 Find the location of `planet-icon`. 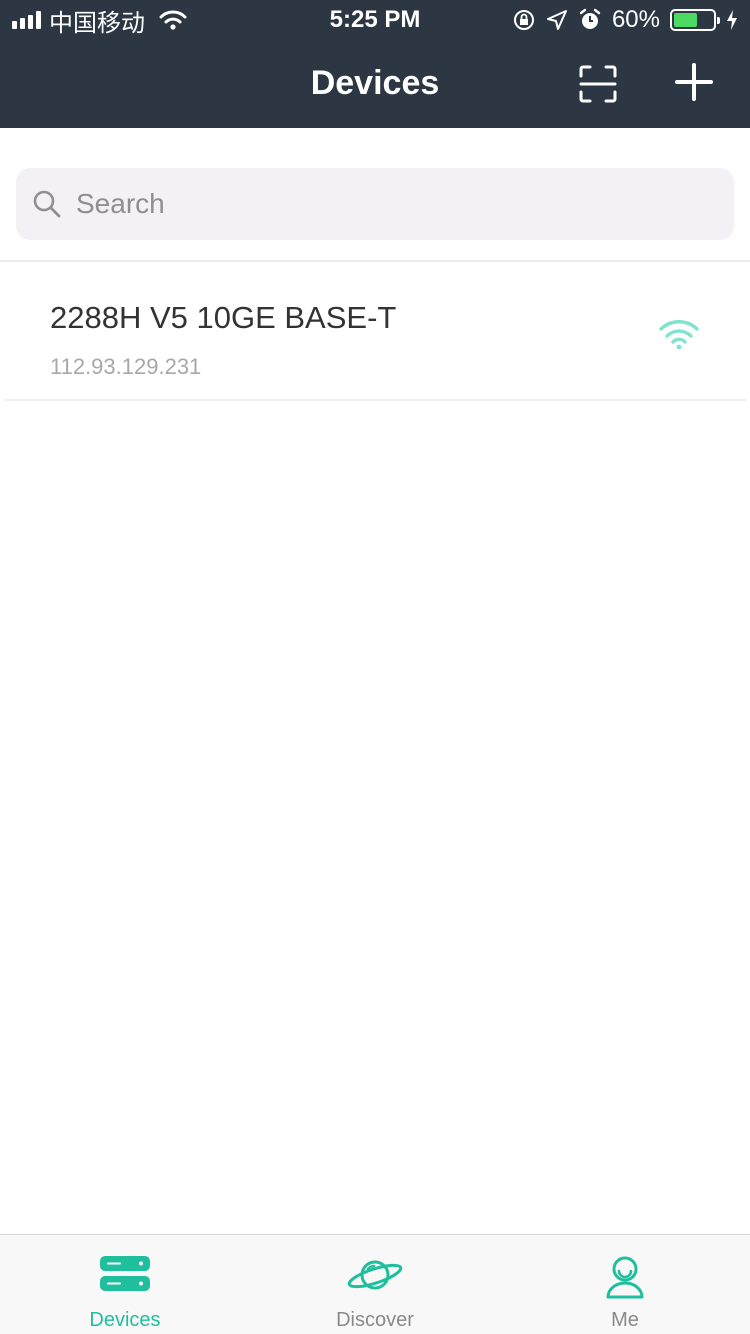

planet-icon is located at coordinates (375, 1275).